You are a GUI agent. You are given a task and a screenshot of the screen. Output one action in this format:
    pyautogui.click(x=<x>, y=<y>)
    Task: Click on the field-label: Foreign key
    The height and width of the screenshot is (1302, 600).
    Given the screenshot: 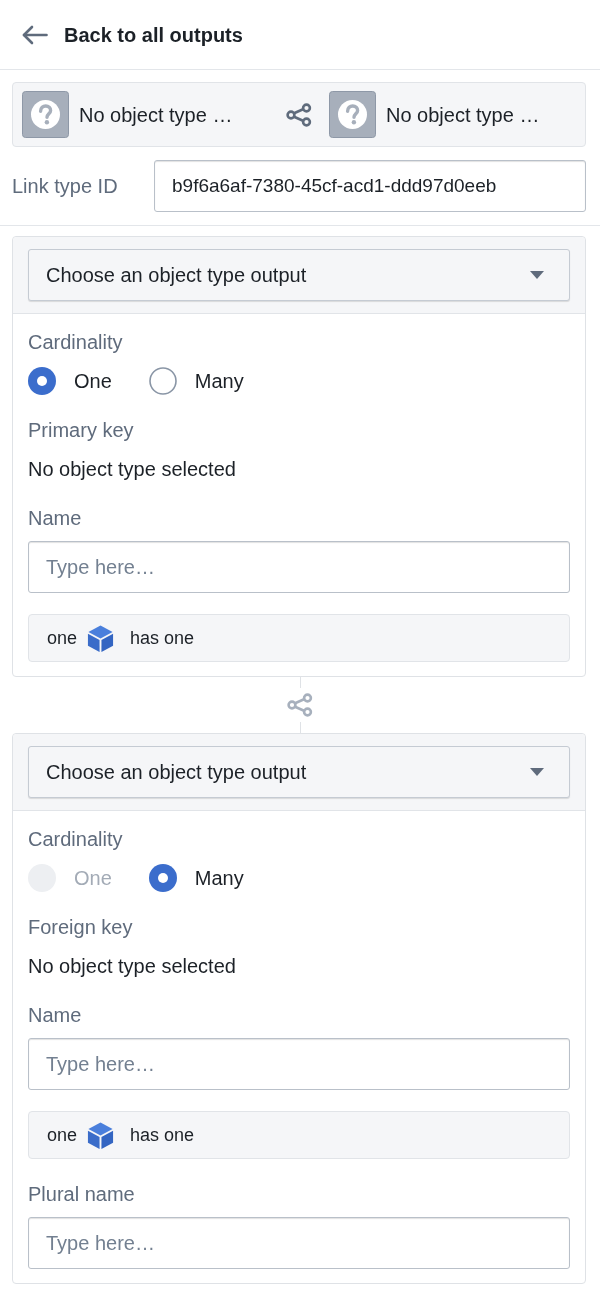 What is the action you would take?
    pyautogui.click(x=81, y=927)
    